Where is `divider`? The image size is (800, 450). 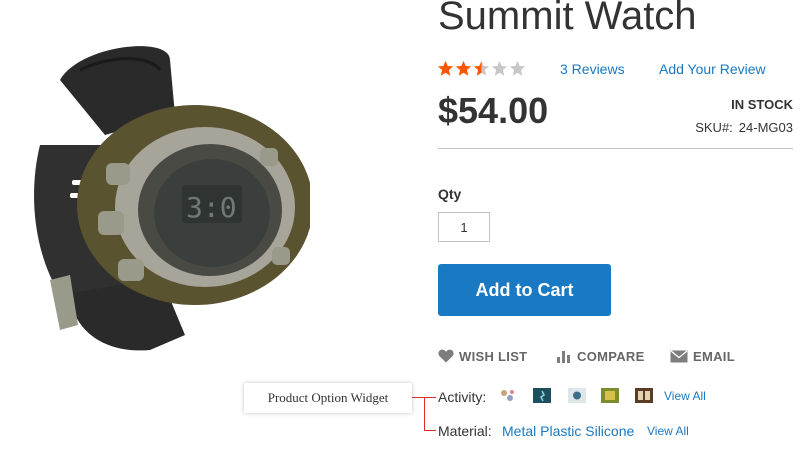 divider is located at coordinates (615, 148).